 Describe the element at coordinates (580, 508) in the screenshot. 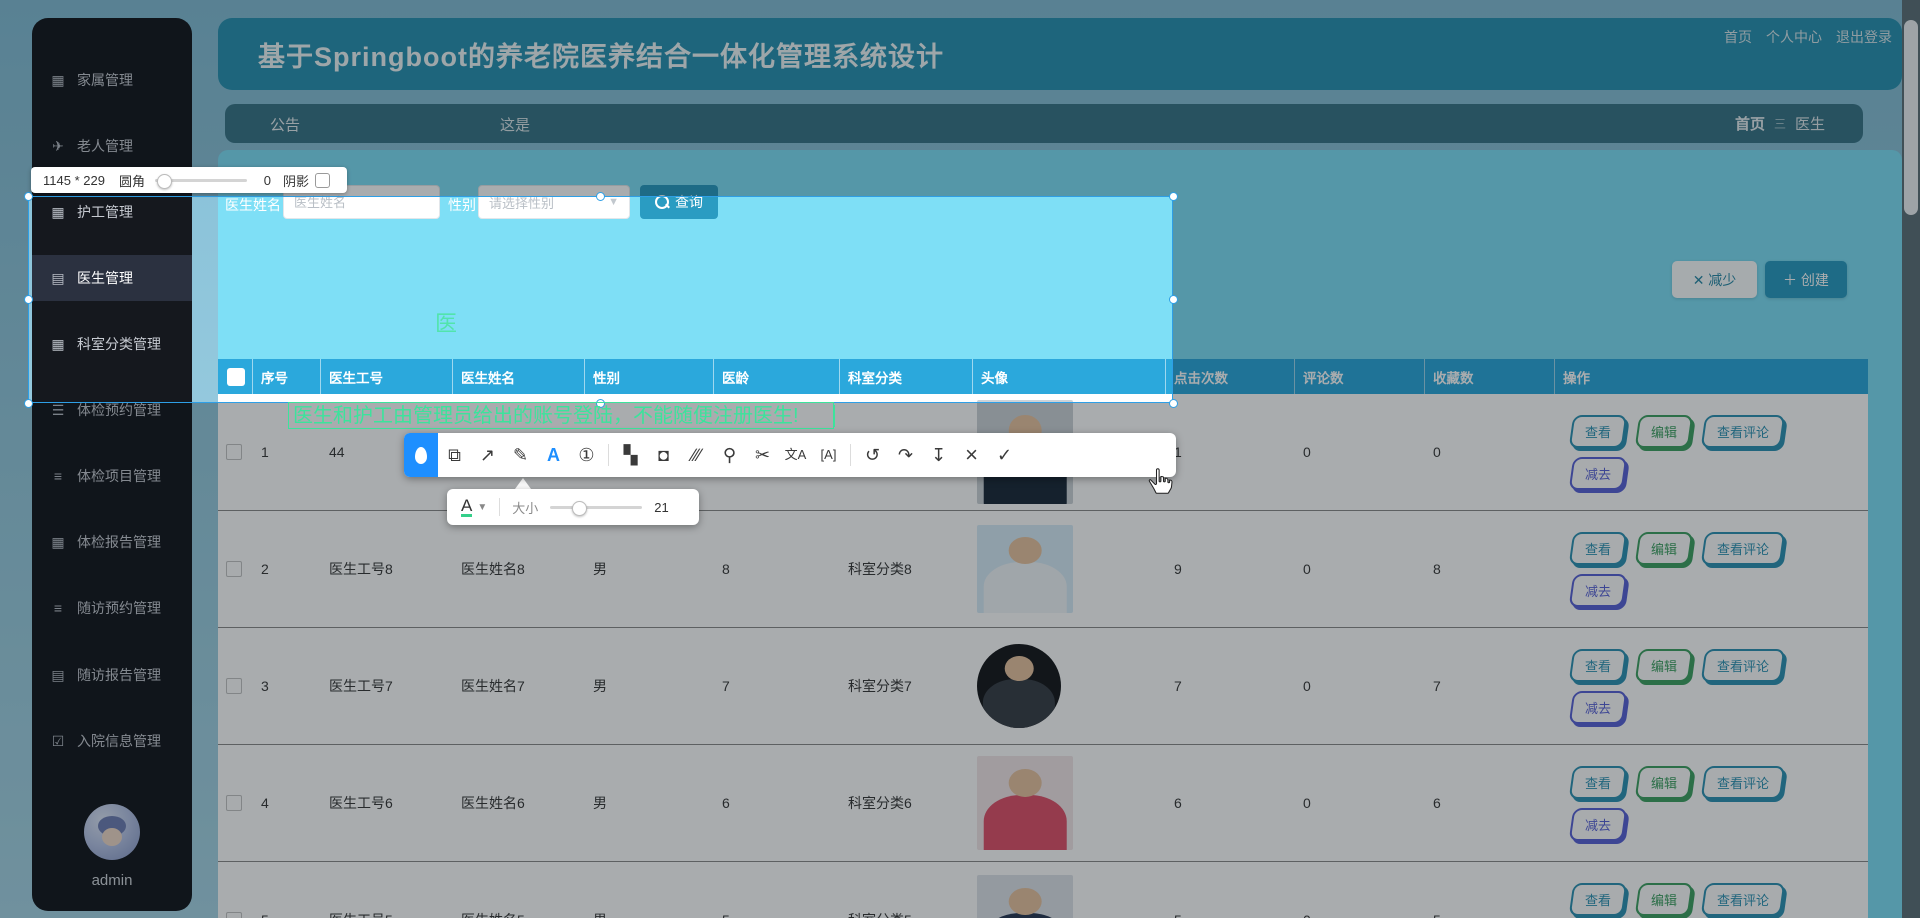

I see `font-size-slider-thumb` at that location.